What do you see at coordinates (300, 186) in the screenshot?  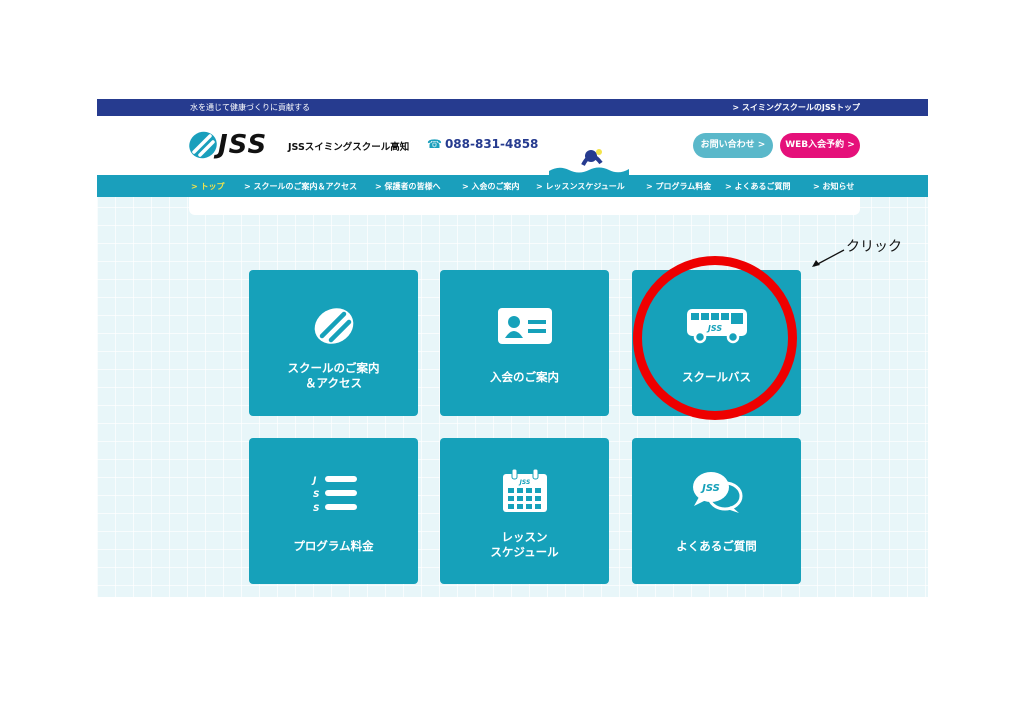 I see `nav-item-school-access: > スクールのご案内＆アクセス` at bounding box center [300, 186].